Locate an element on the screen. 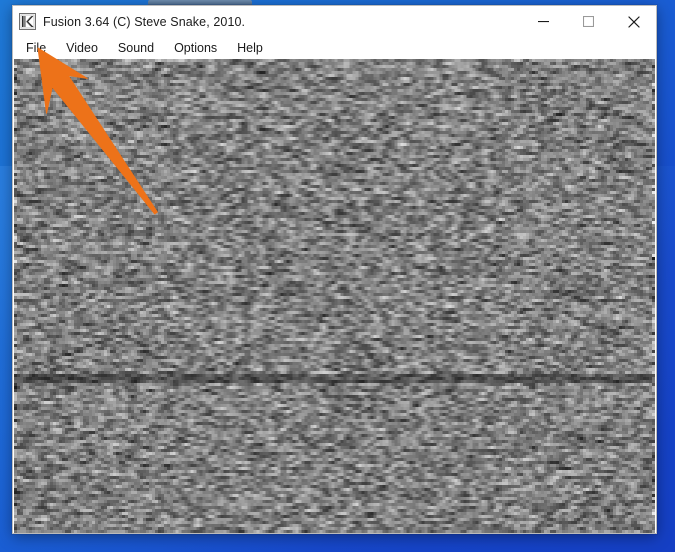 The image size is (675, 552). title-bar: Fusion 3.64 (C) Steve Snake, 2010. is located at coordinates (334, 21).